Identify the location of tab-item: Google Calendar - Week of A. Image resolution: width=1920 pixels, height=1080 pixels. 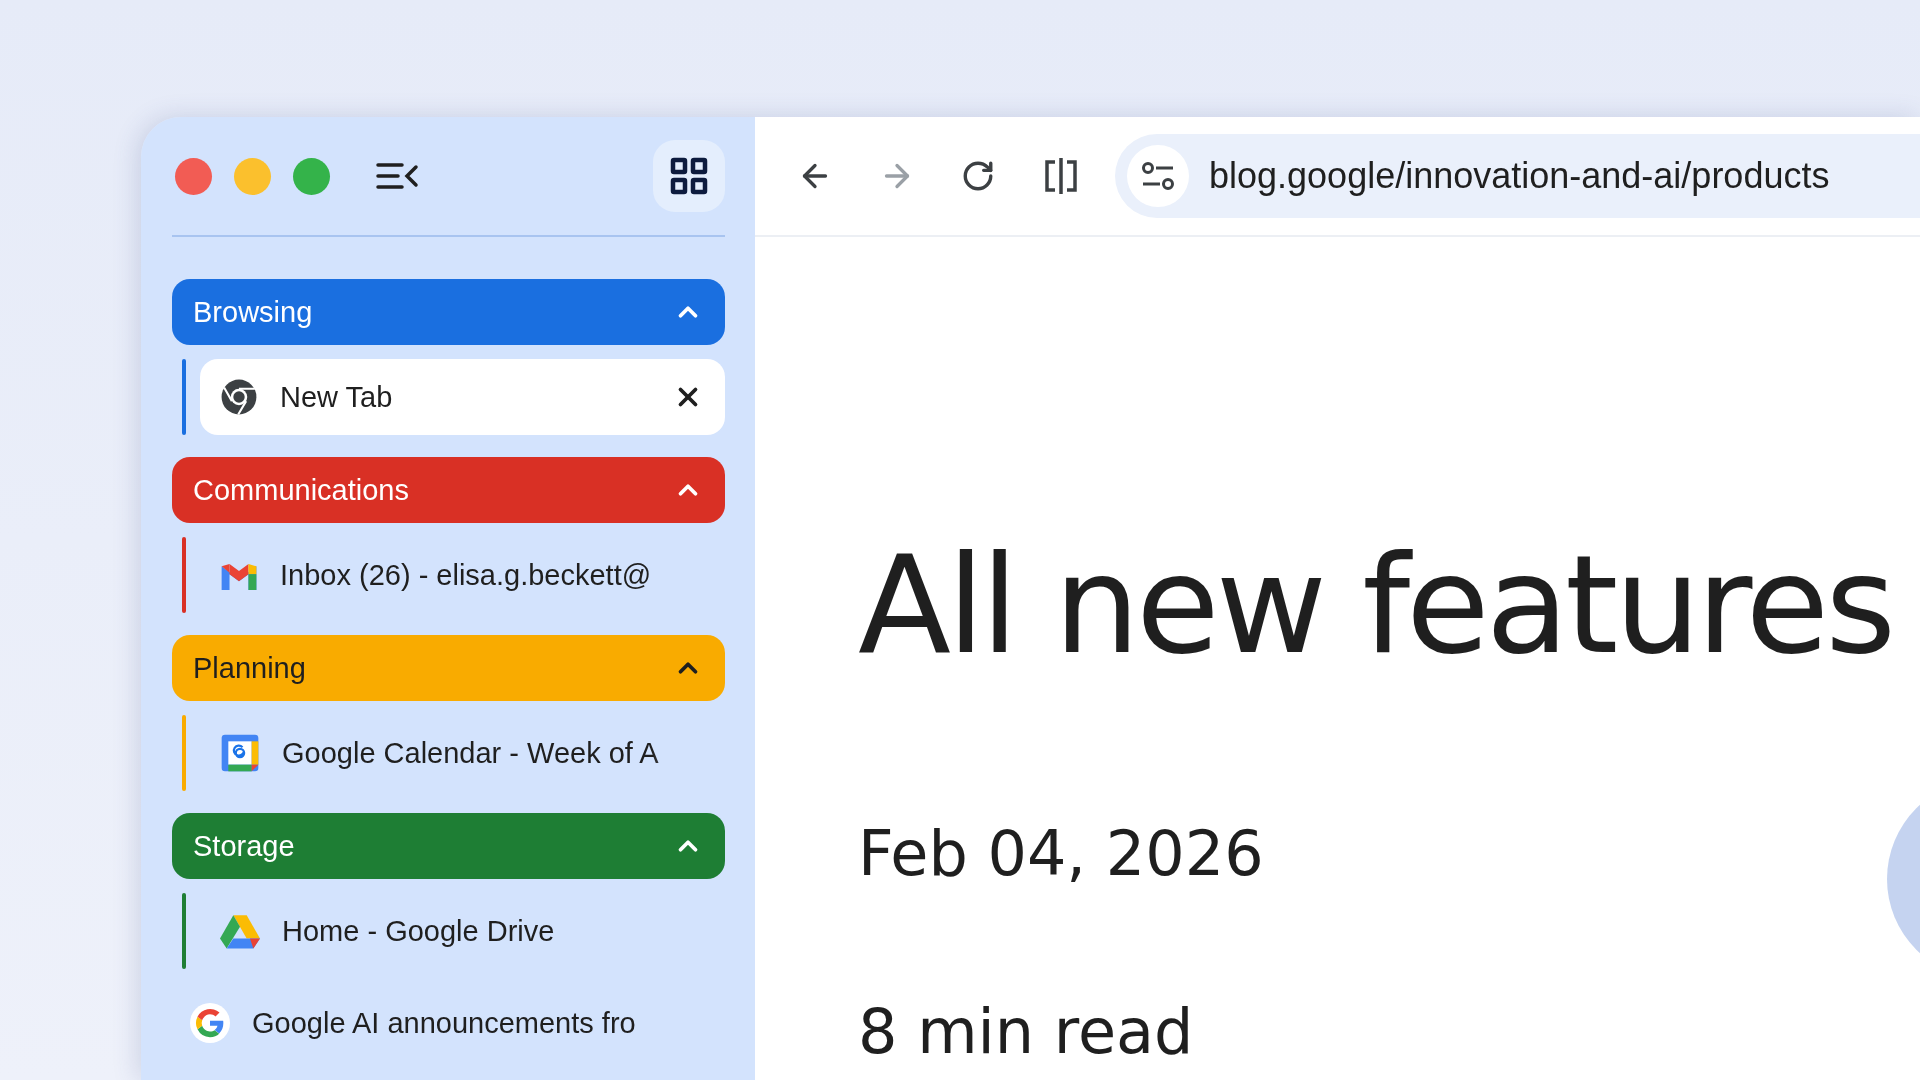
(462, 753).